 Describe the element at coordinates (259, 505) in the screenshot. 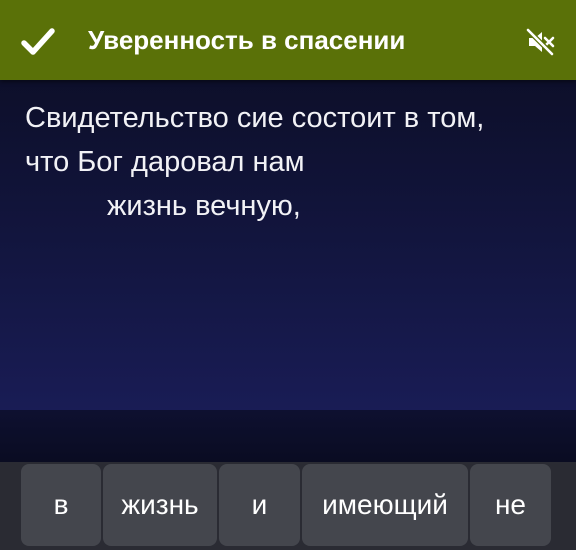

I see `word-choice-button: и` at that location.